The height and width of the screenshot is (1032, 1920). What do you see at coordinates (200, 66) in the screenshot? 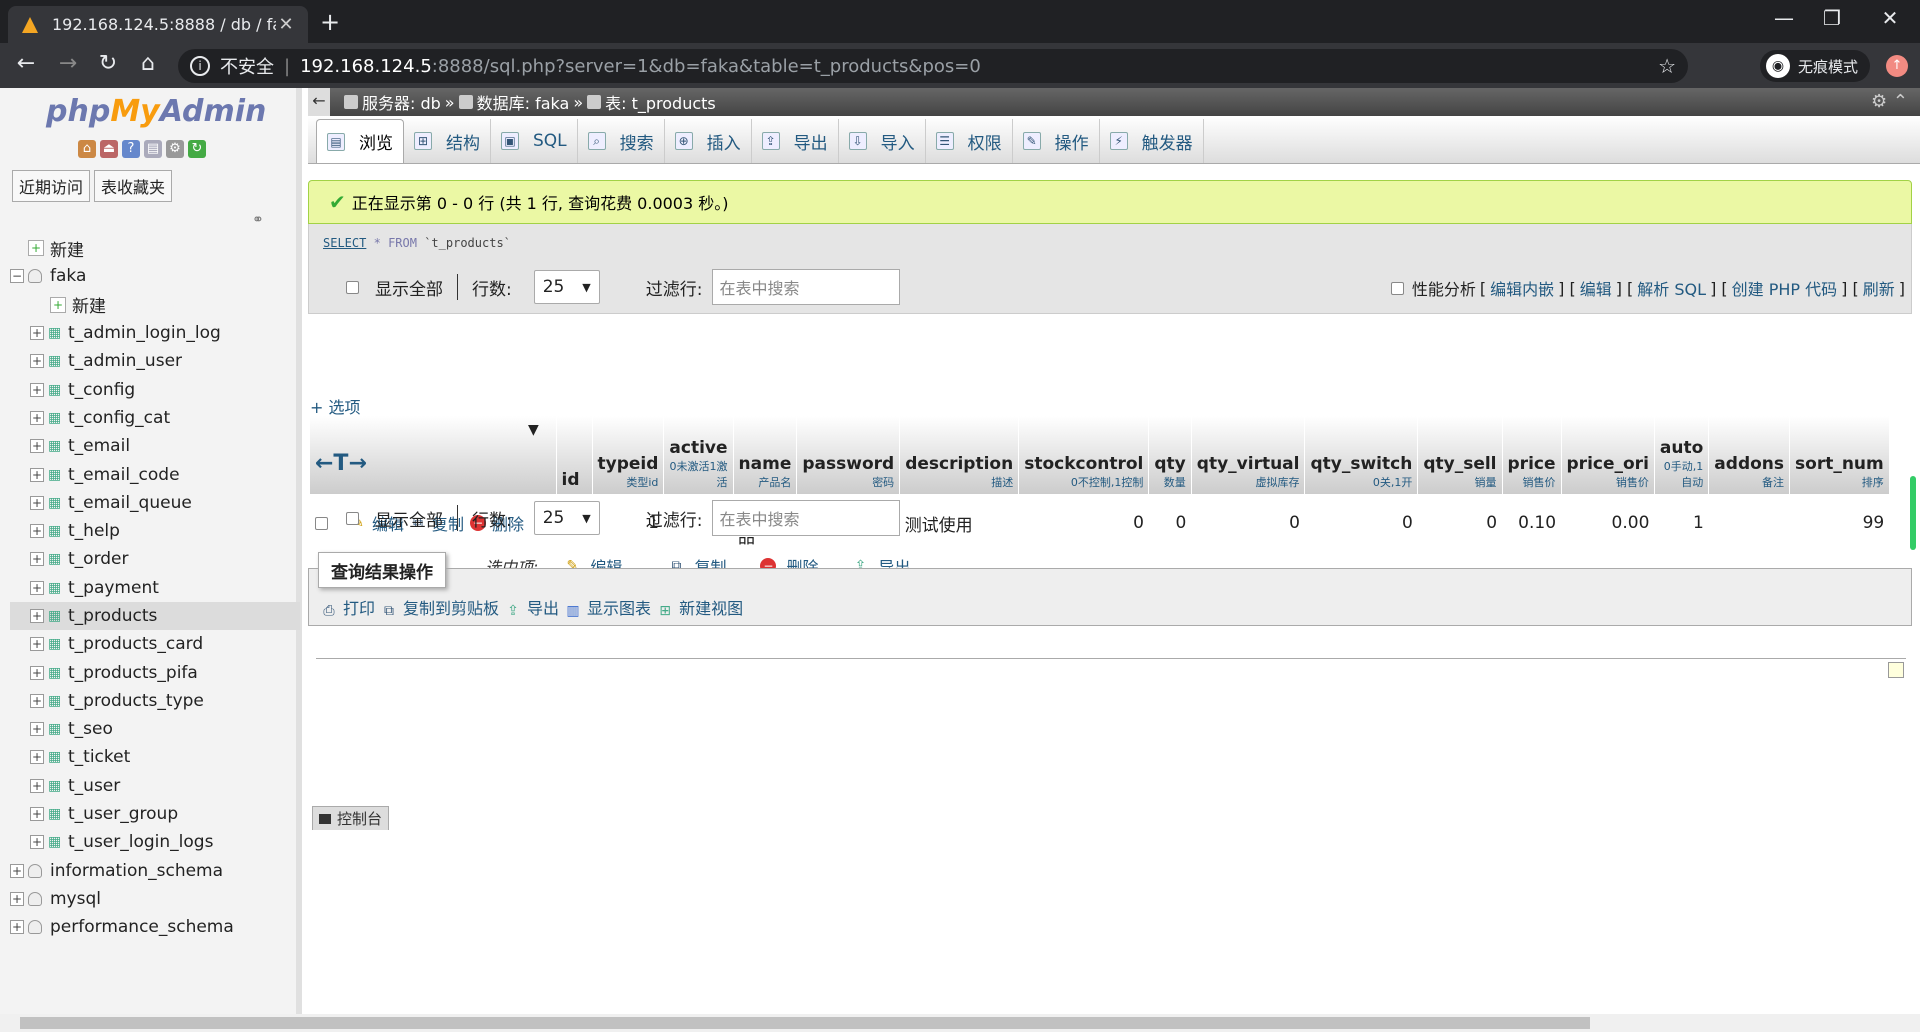
I see `info-icon: i` at bounding box center [200, 66].